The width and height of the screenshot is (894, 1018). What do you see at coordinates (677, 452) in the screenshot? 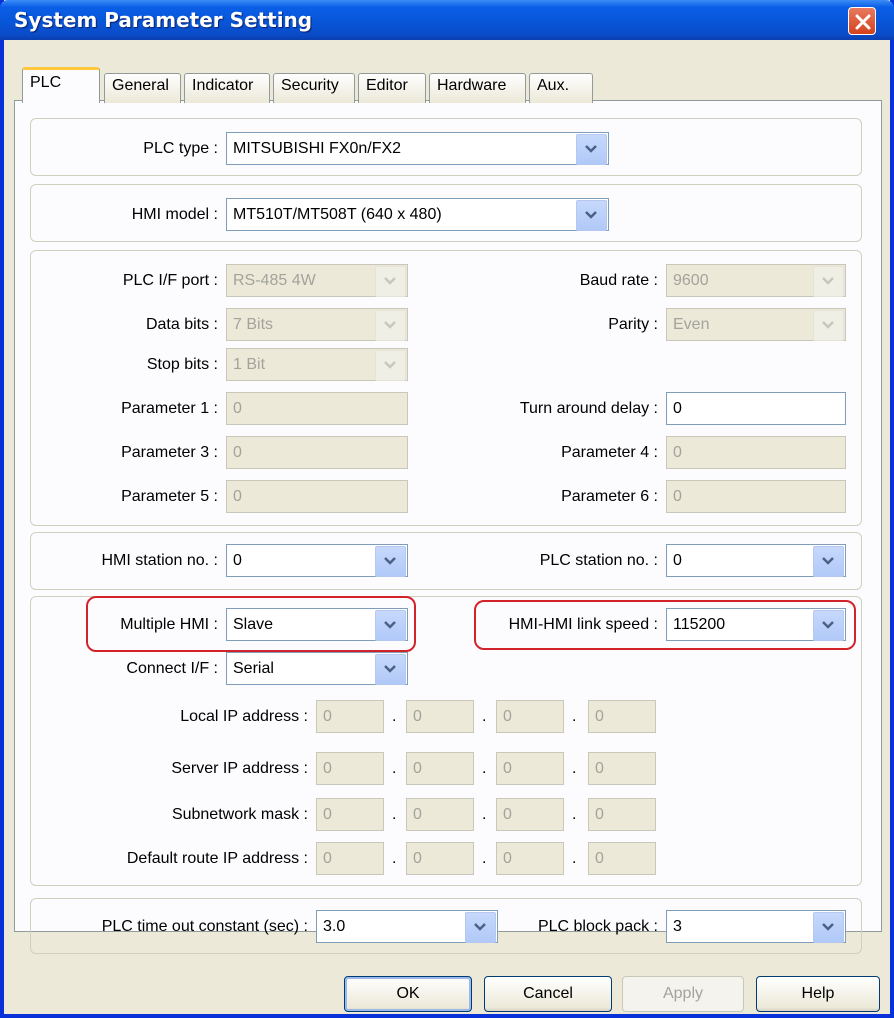
I see `parameter-4-value: 0` at bounding box center [677, 452].